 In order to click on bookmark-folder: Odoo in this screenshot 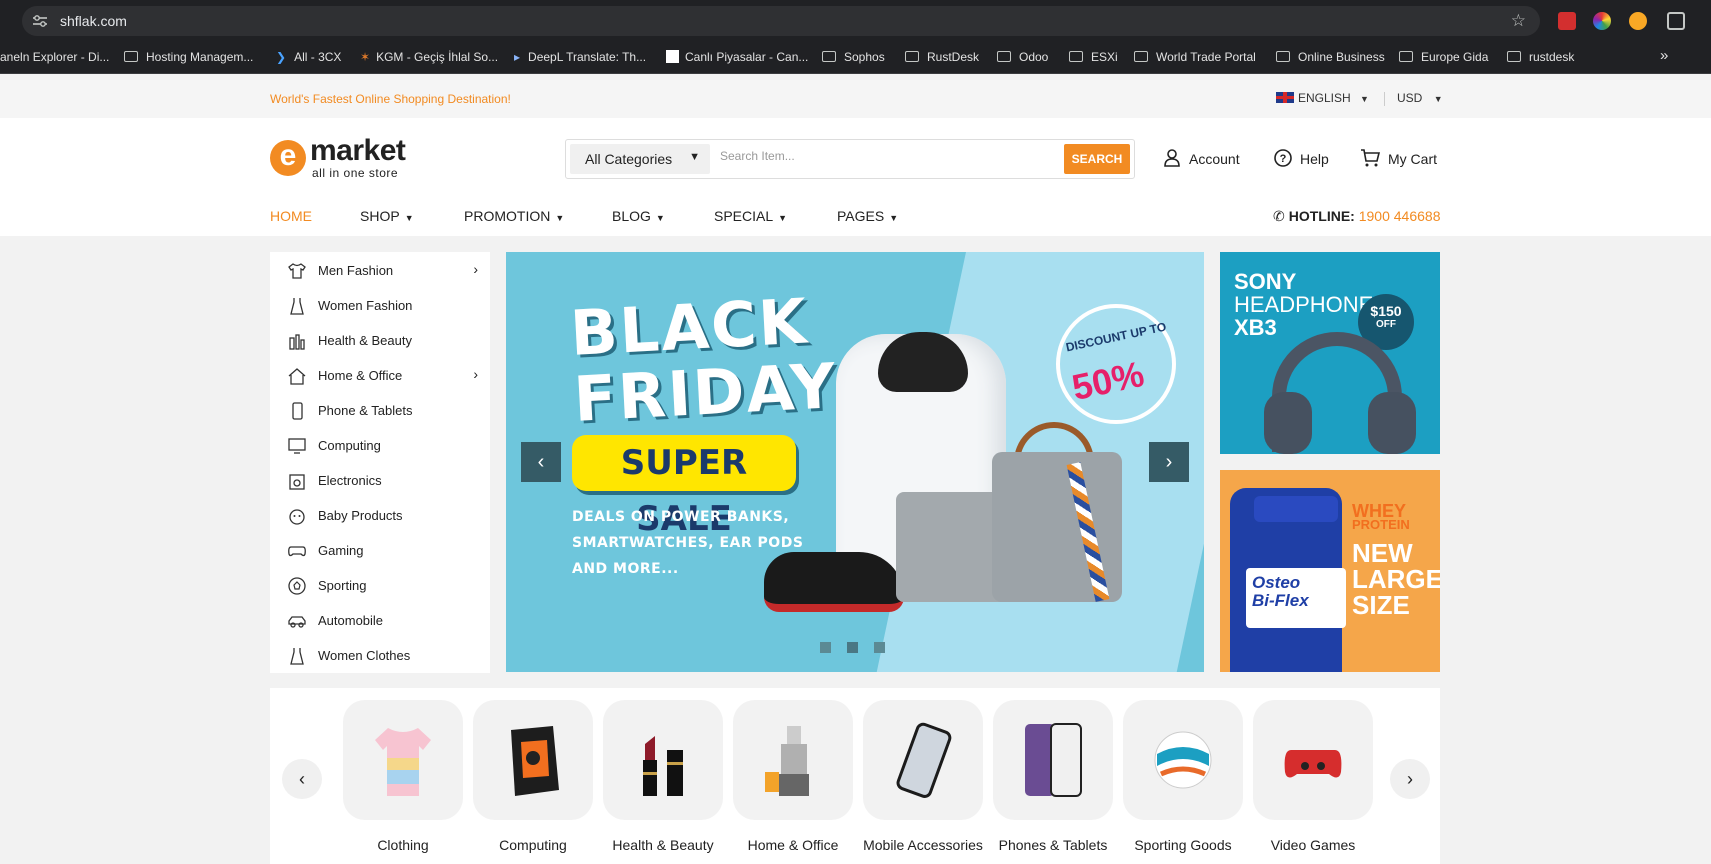, I will do `click(1022, 57)`.